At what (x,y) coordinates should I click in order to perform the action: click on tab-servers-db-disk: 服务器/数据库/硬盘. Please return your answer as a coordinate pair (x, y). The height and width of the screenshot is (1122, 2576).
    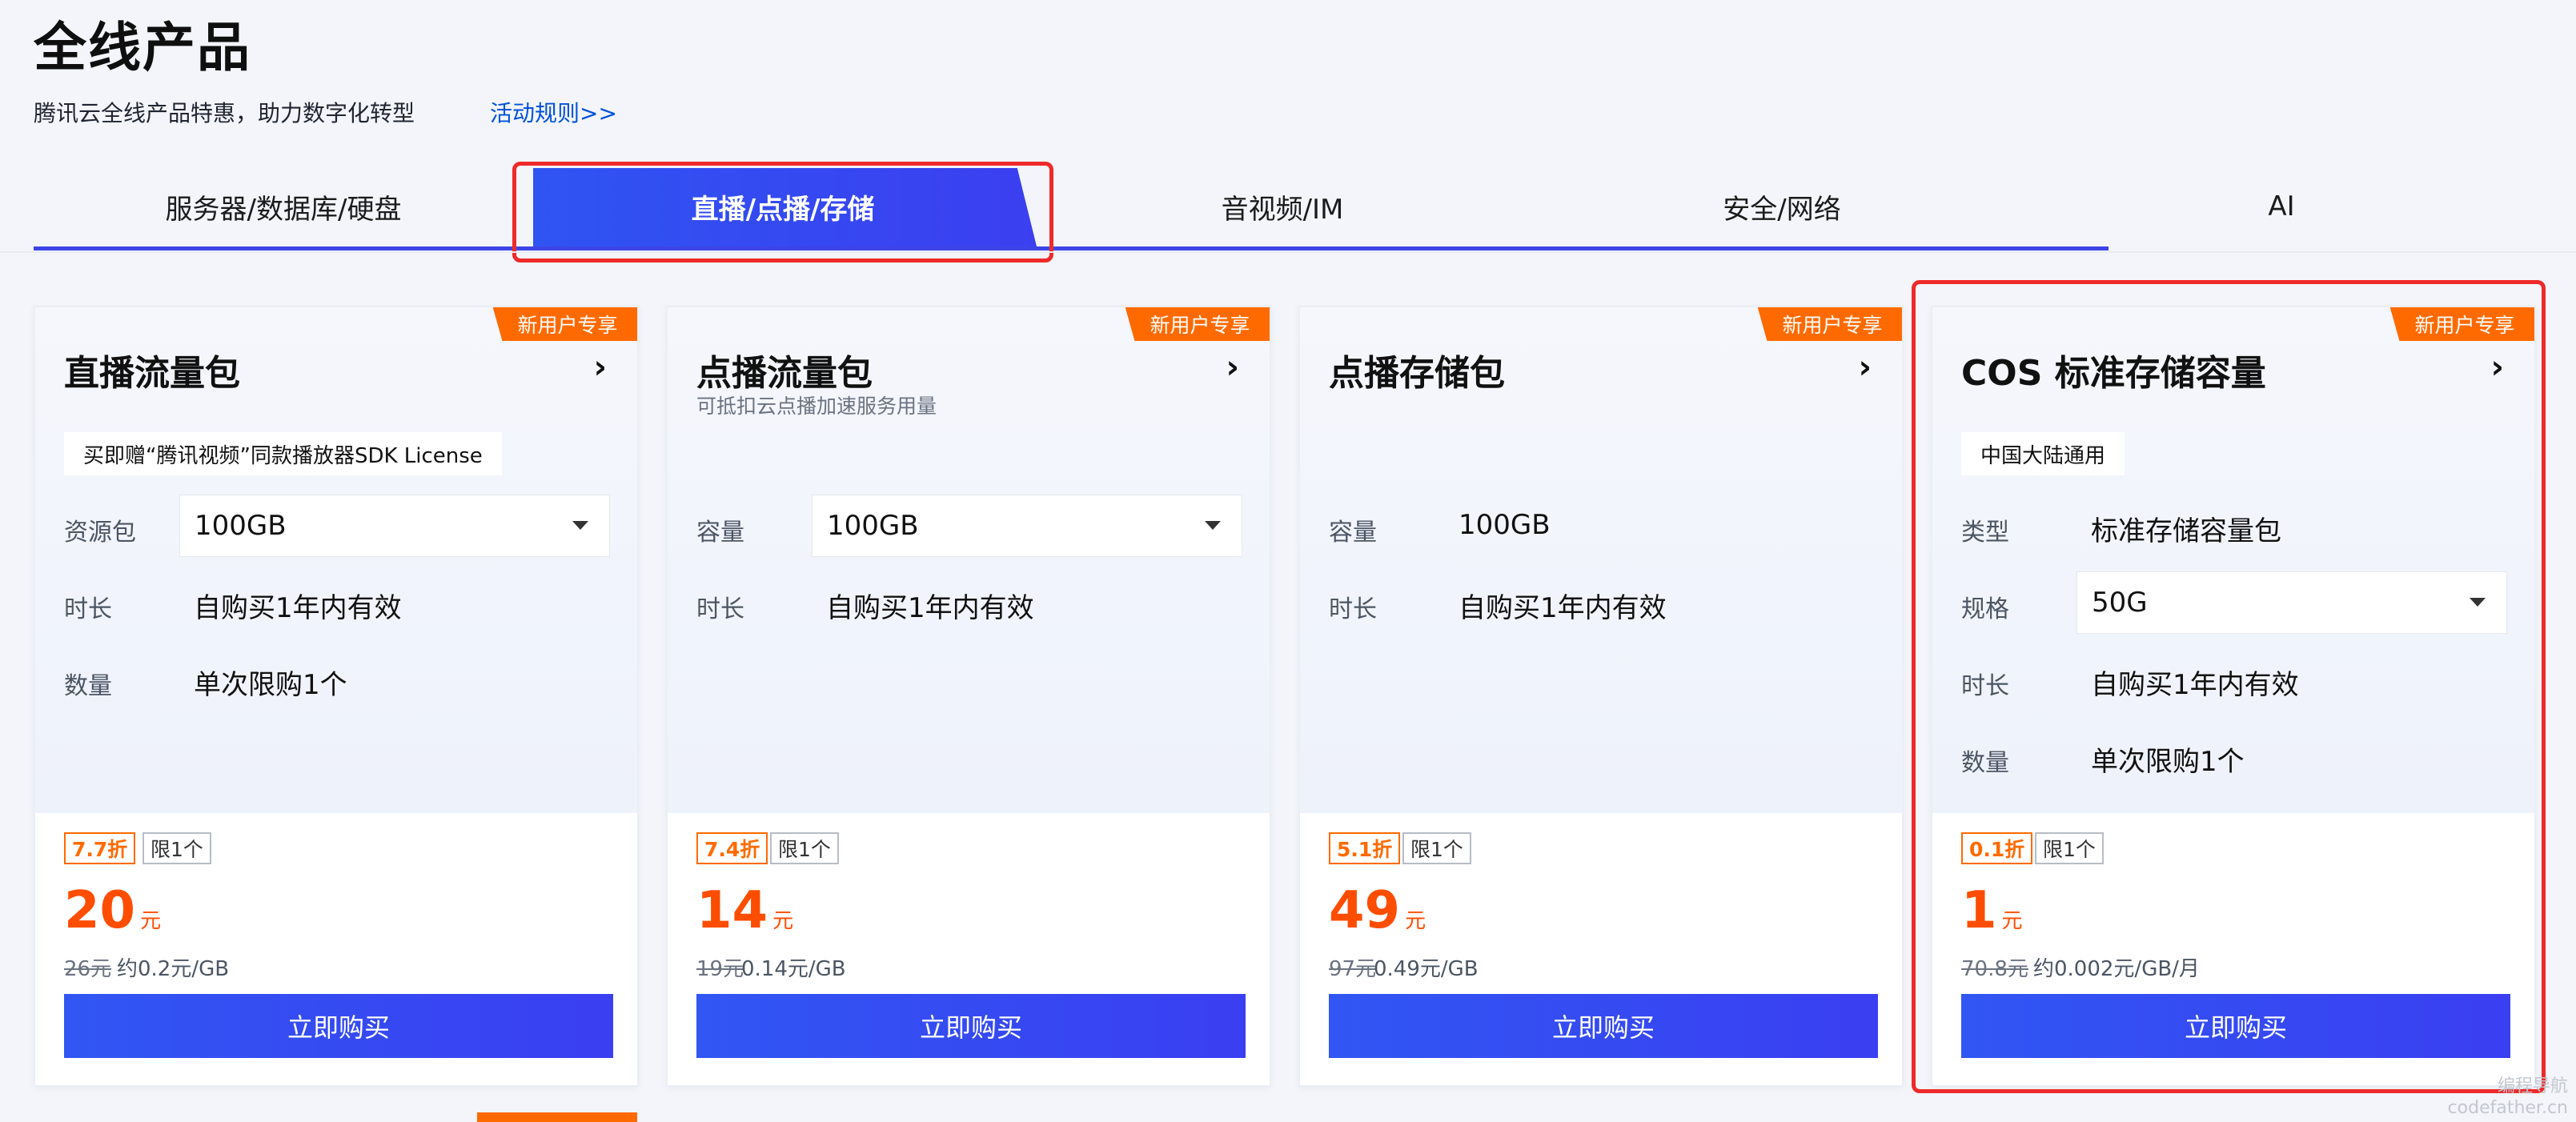
    Looking at the image, I should click on (283, 206).